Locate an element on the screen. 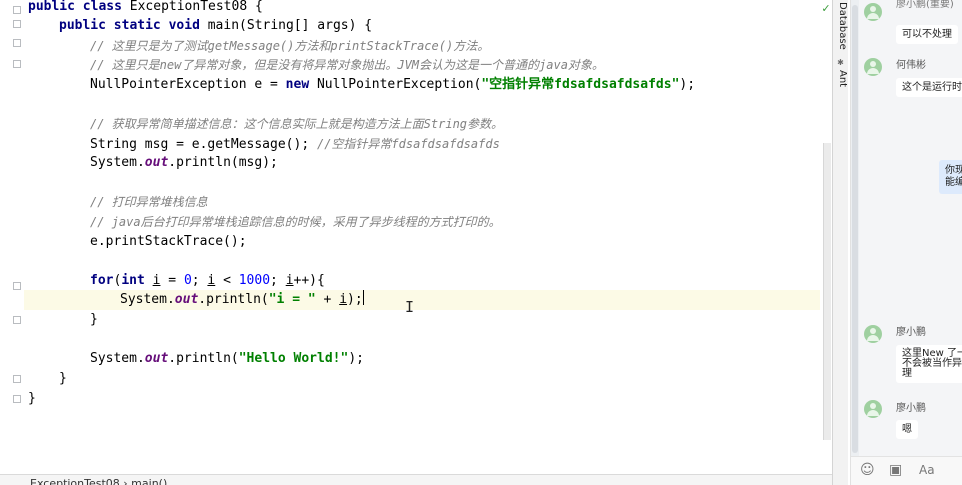  text-cursor is located at coordinates (363, 297).